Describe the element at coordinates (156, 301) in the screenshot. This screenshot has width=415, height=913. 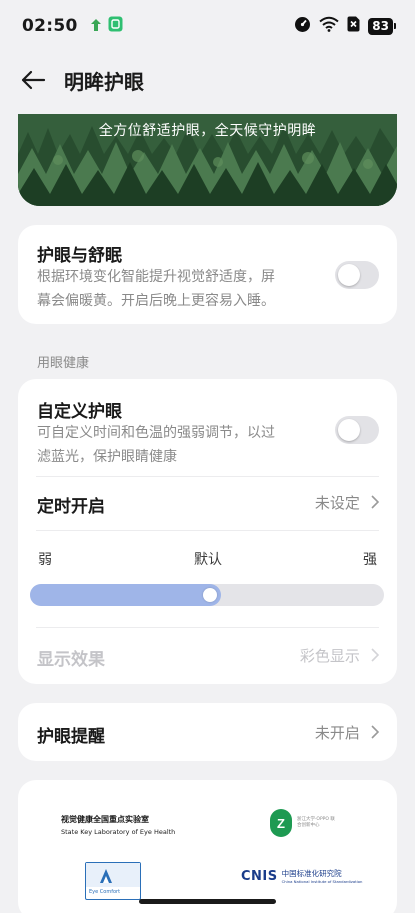
I see `eye-sleep-desc-line2: 幕会偏暖黄。开启后晚上更容易入睡。` at that location.